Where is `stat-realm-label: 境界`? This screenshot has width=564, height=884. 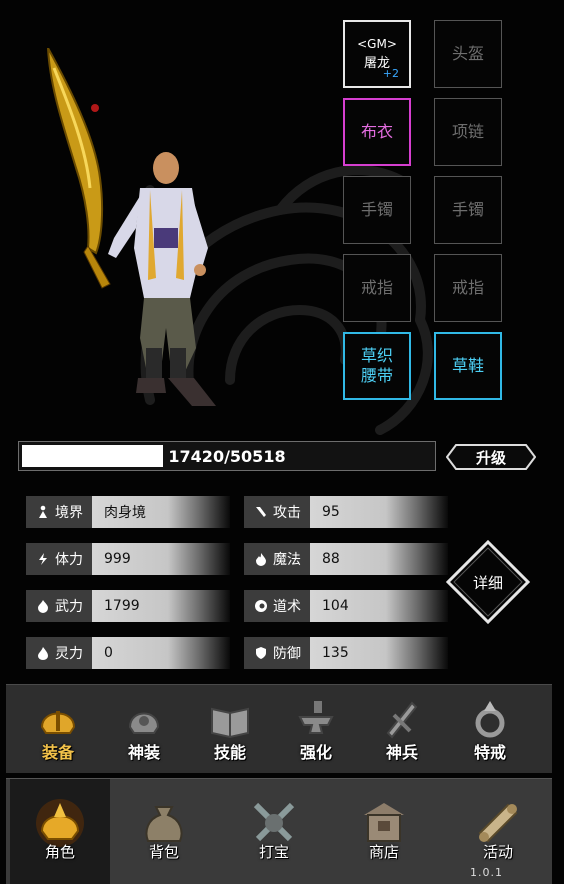
stat-realm-label: 境界 is located at coordinates (69, 513).